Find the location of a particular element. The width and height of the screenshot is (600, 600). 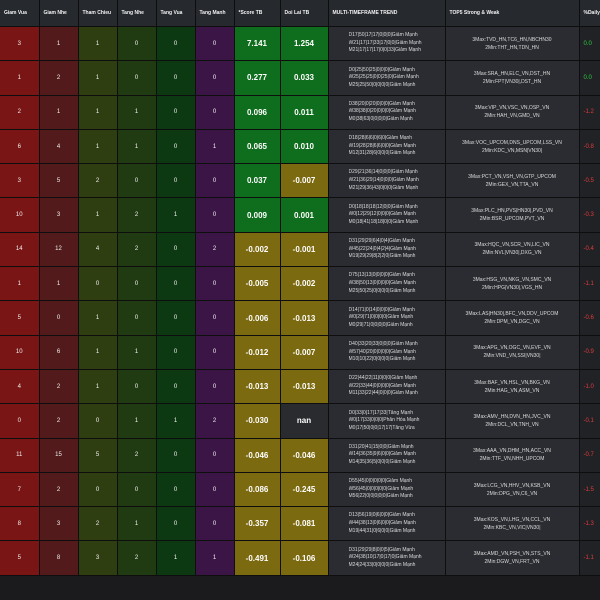

trend-line: M25|25|50|0|0|0|0|Giảm Mạnh is located at coordinates (382, 84).